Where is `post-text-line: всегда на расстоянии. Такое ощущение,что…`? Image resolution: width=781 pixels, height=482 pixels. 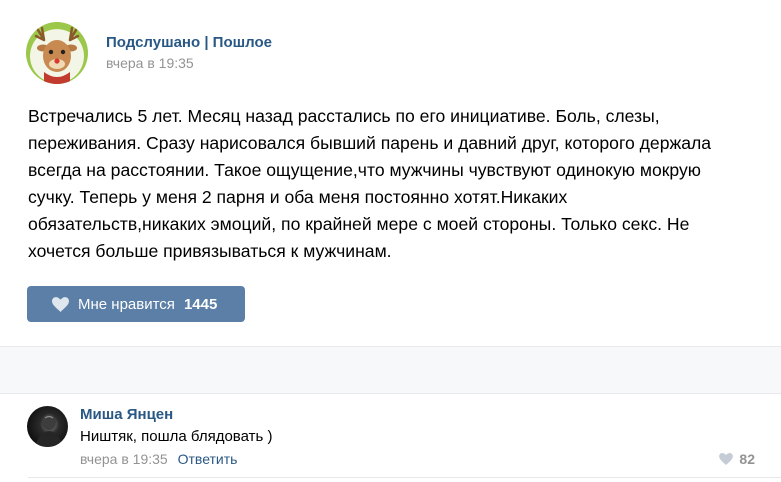 post-text-line: всегда на расстоянии. Такое ощущение,что… is located at coordinates (365, 170).